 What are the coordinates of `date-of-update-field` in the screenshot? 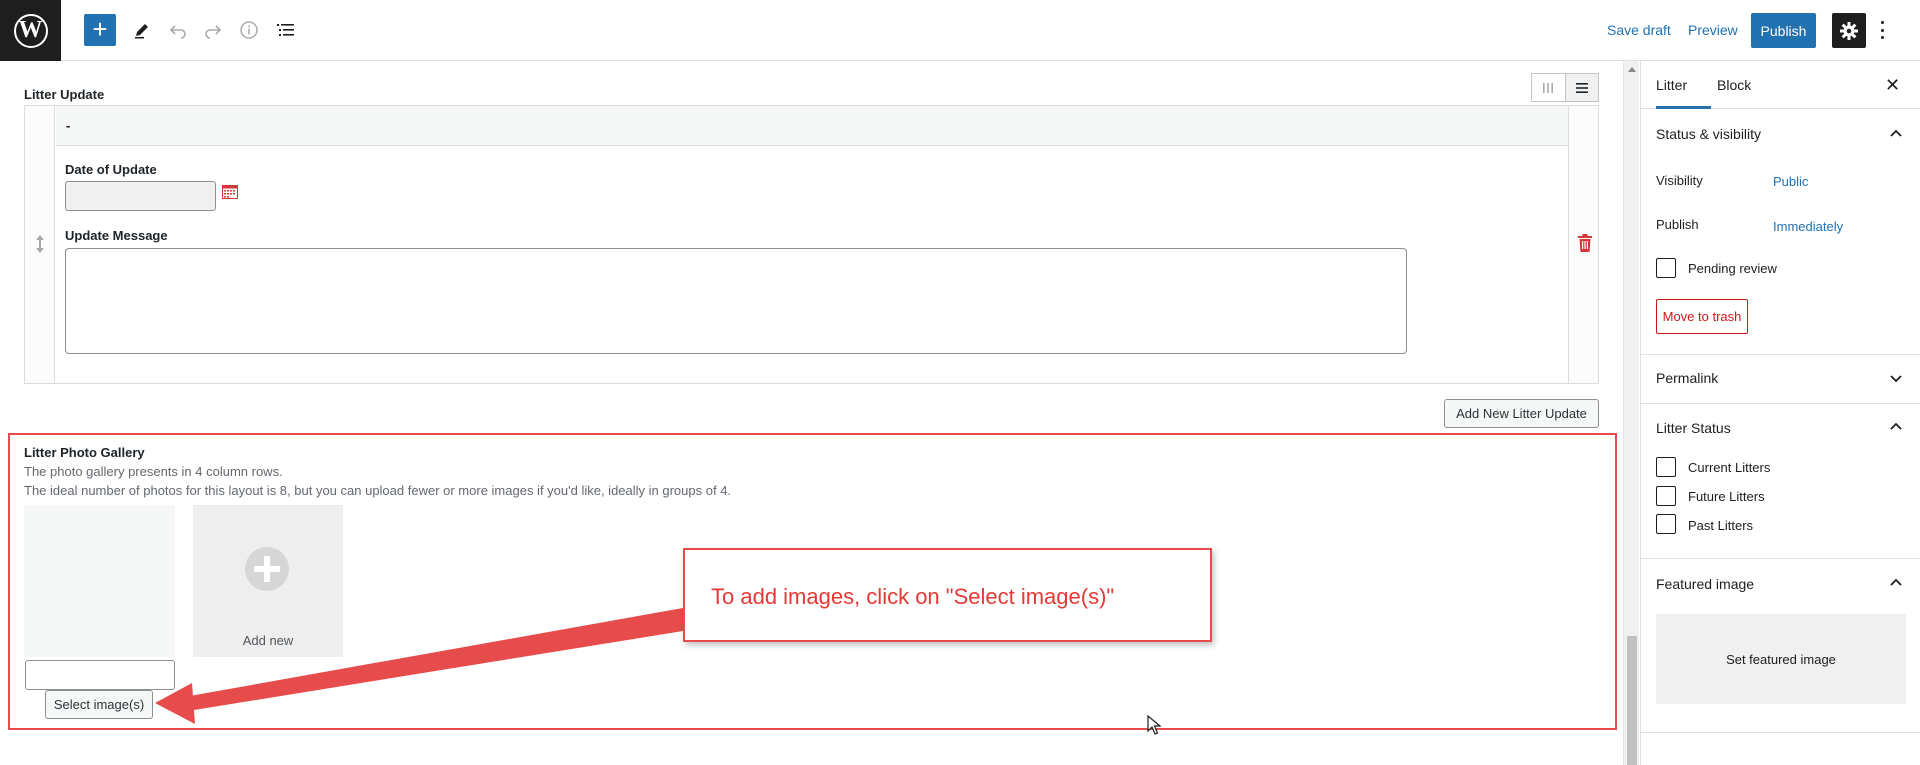 It's located at (140, 196).